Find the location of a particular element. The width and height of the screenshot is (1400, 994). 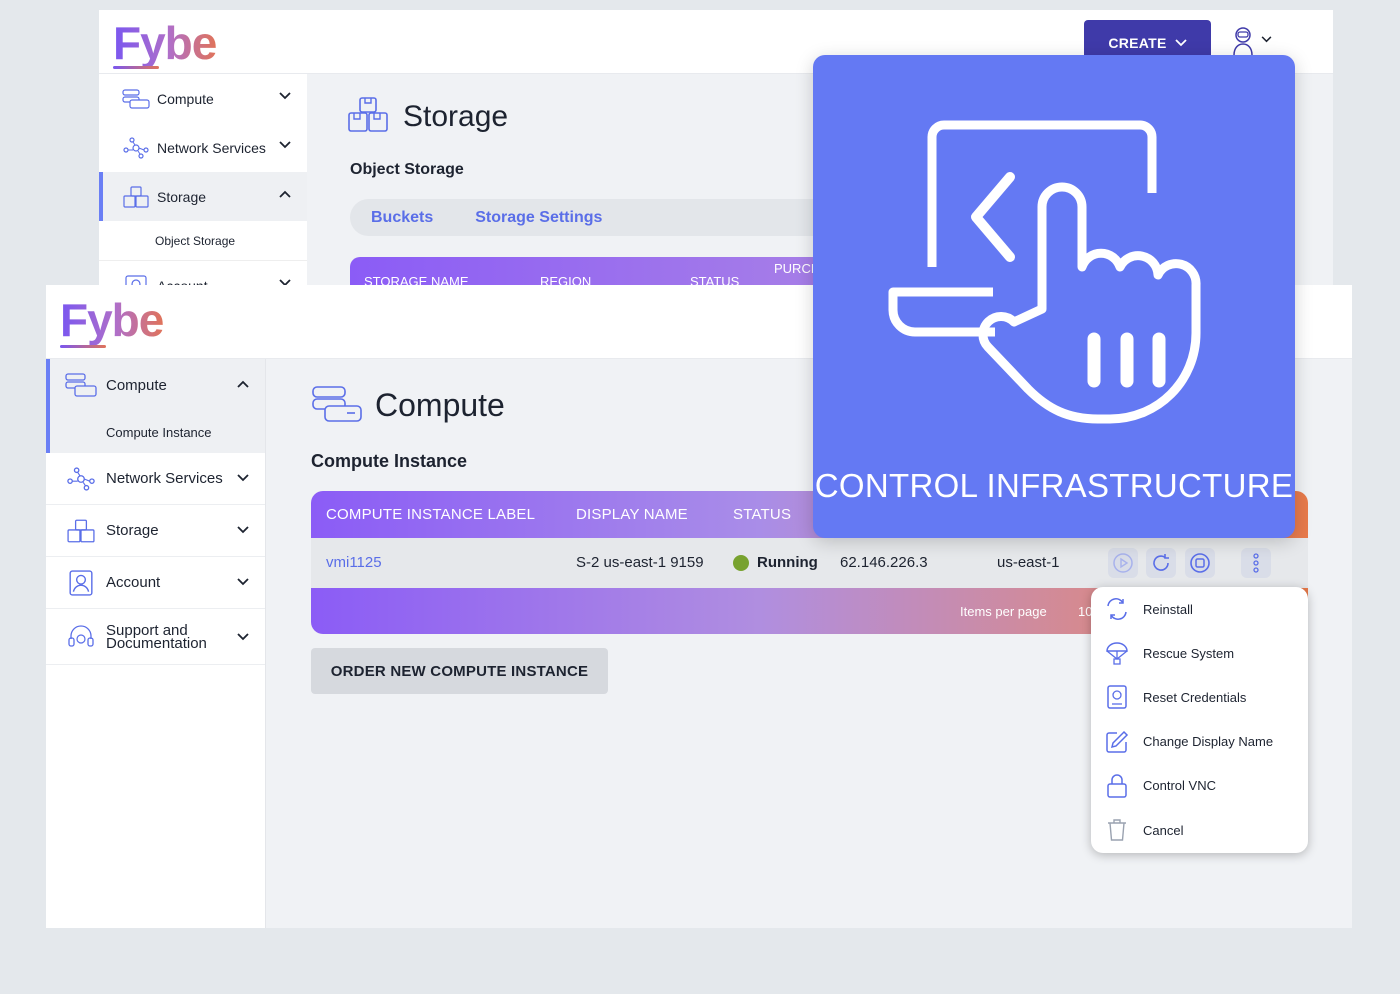

more-actions-button is located at coordinates (1256, 563).